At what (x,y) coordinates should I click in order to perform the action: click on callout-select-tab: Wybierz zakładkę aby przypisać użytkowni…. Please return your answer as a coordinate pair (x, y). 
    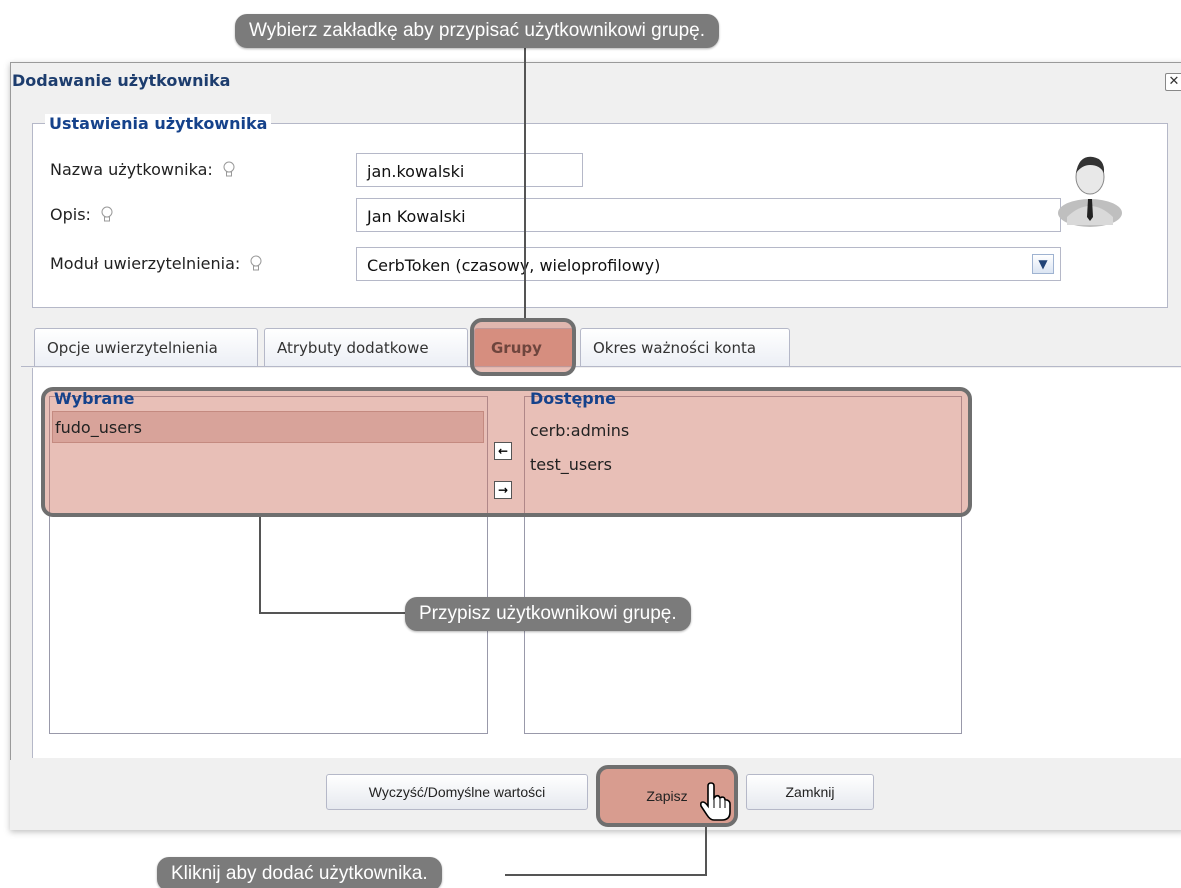
    Looking at the image, I should click on (477, 31).